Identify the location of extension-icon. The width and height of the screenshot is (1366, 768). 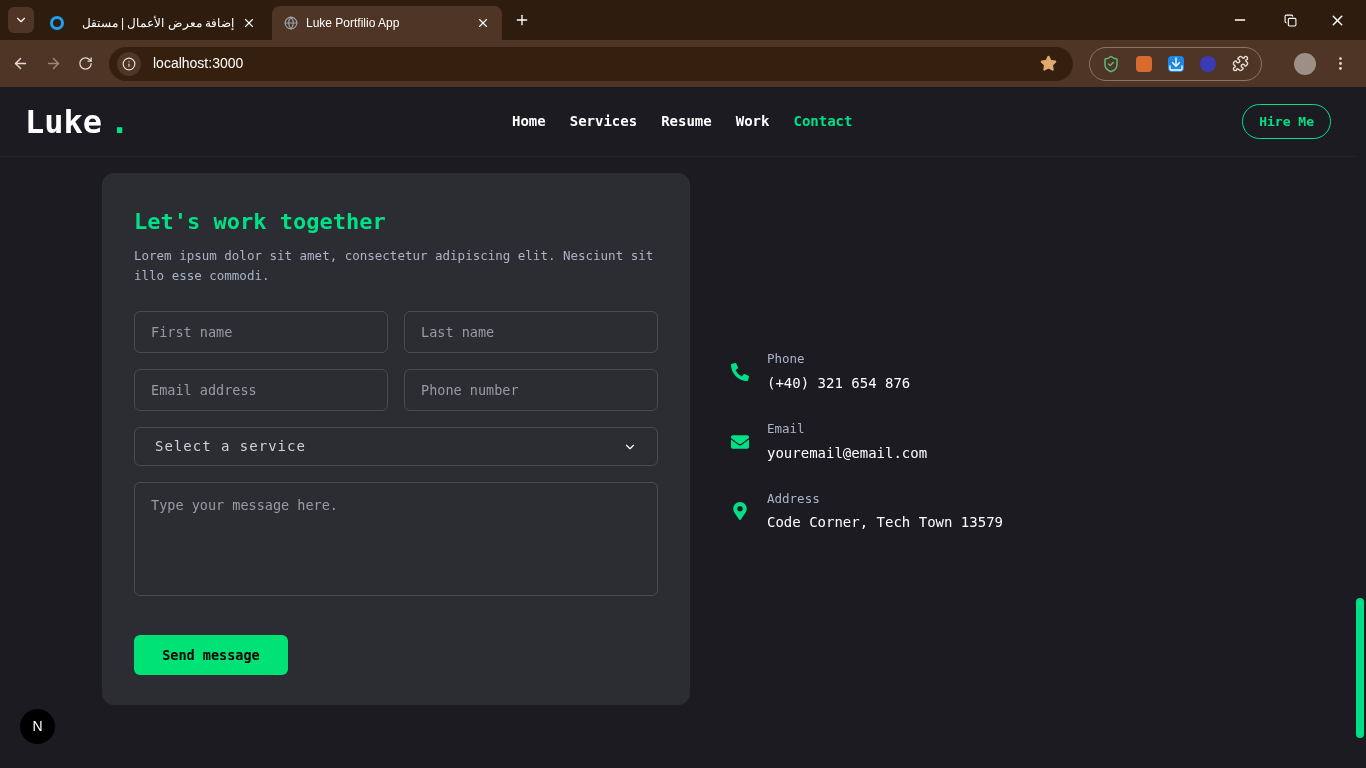
(1144, 63).